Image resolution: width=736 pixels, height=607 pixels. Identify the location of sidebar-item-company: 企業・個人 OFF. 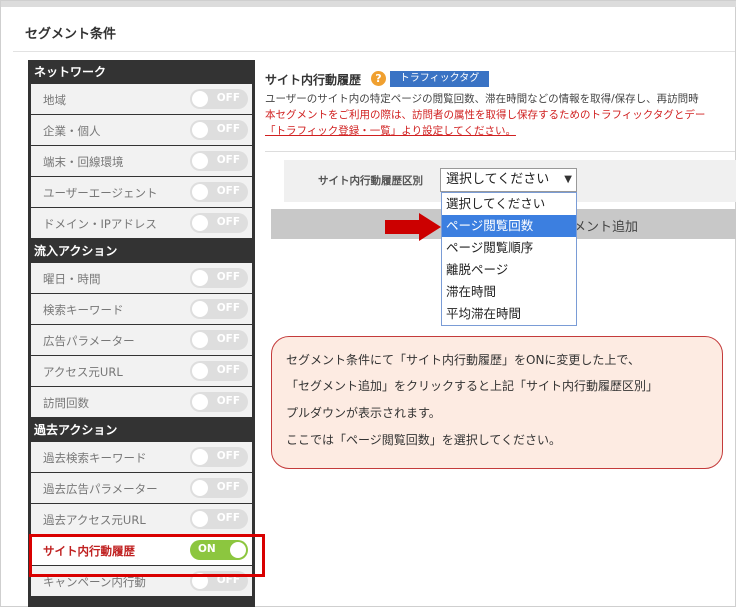
(141, 130).